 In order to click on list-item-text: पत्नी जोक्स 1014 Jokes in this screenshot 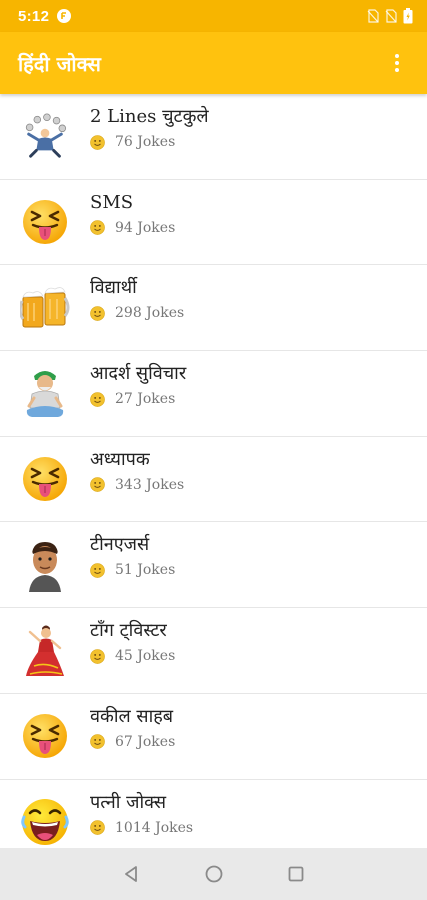, I will do `click(141, 813)`.